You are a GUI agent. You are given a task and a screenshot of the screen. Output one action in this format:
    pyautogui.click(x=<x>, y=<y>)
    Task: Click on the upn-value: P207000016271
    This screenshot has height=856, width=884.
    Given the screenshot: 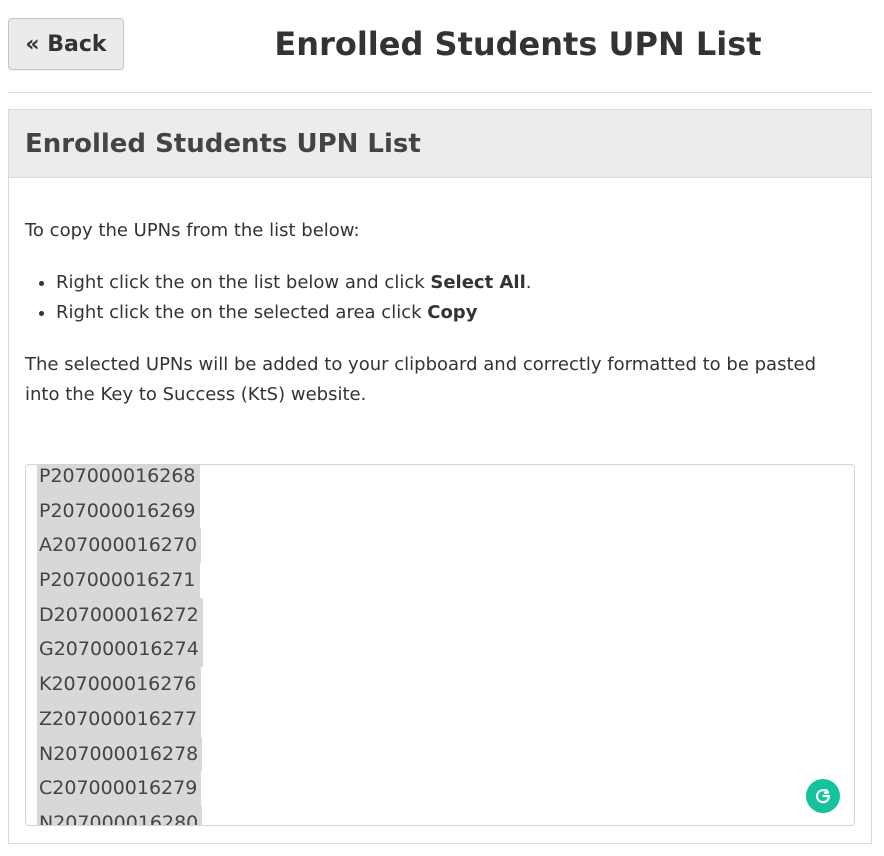 What is the action you would take?
    pyautogui.click(x=118, y=580)
    